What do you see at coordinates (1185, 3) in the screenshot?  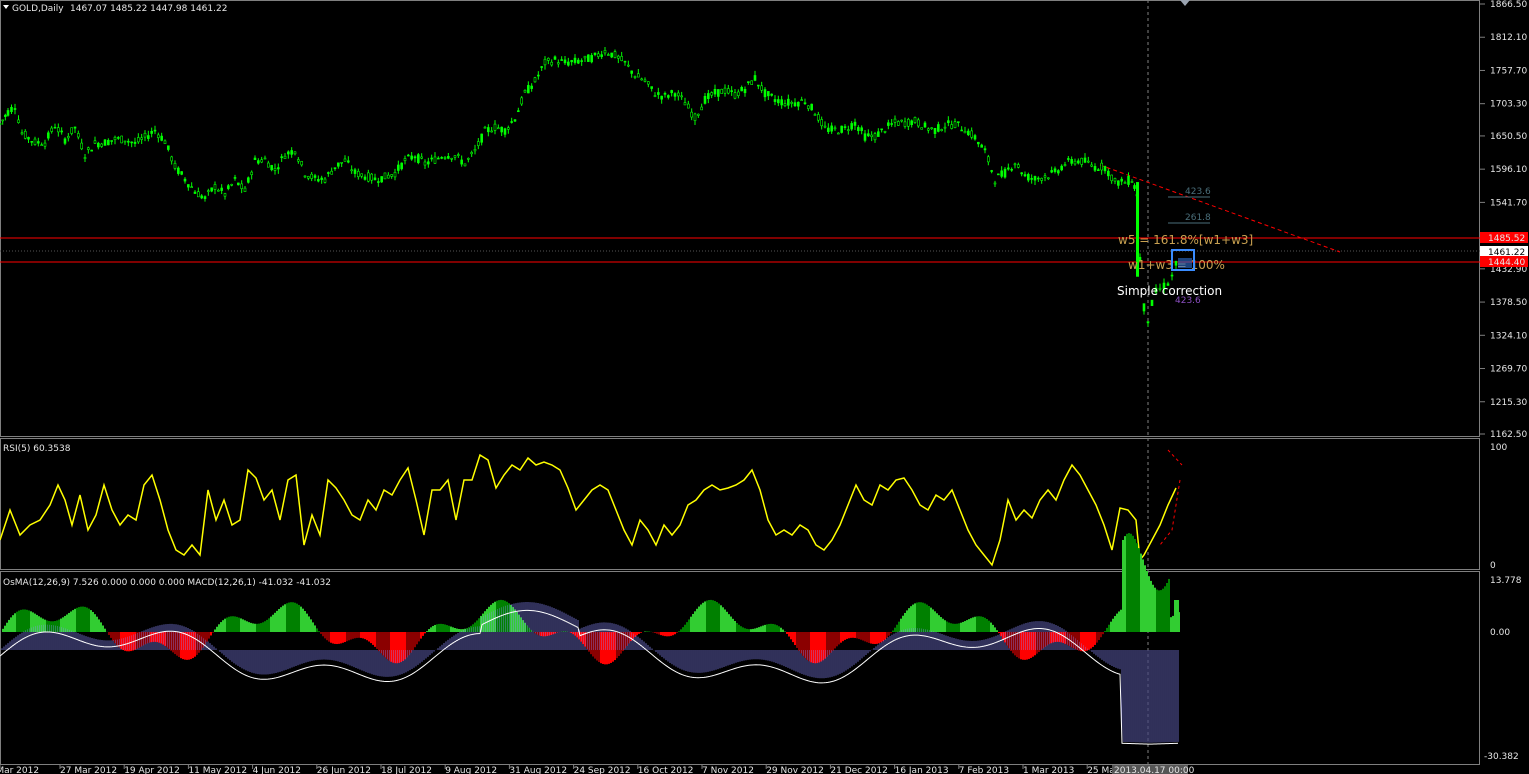 I see `scroll-marker-icon` at bounding box center [1185, 3].